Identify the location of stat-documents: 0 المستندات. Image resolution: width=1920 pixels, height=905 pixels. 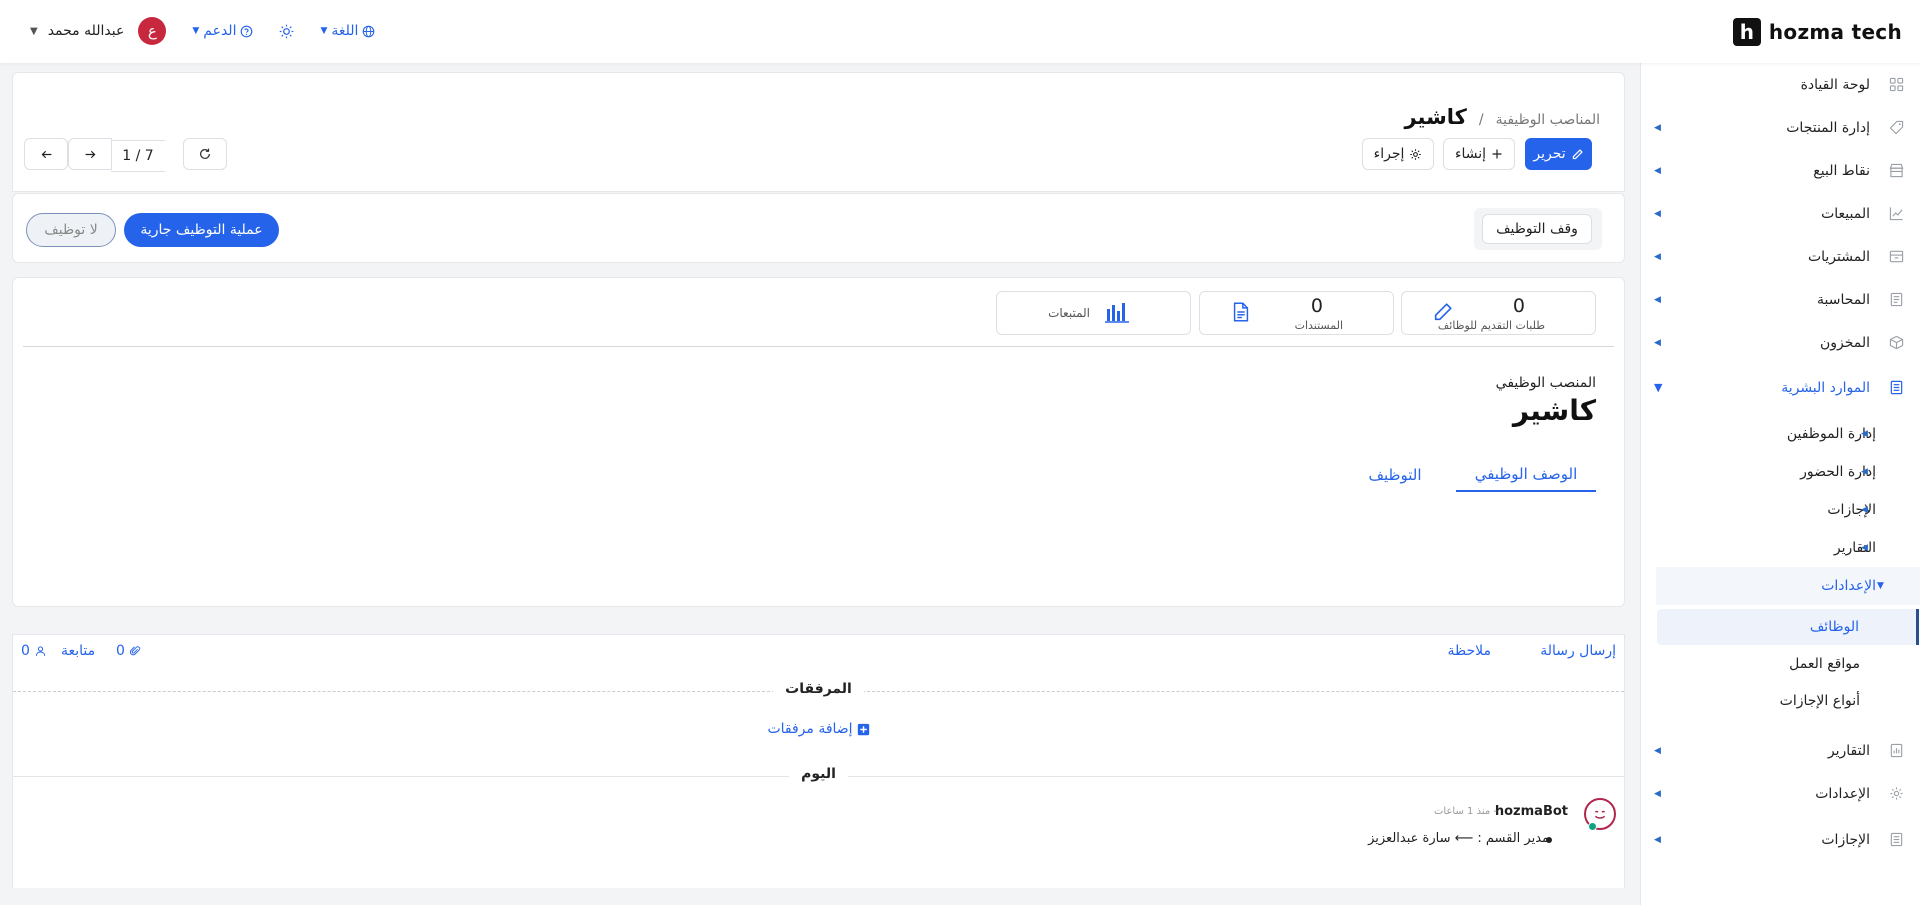
(1296, 313).